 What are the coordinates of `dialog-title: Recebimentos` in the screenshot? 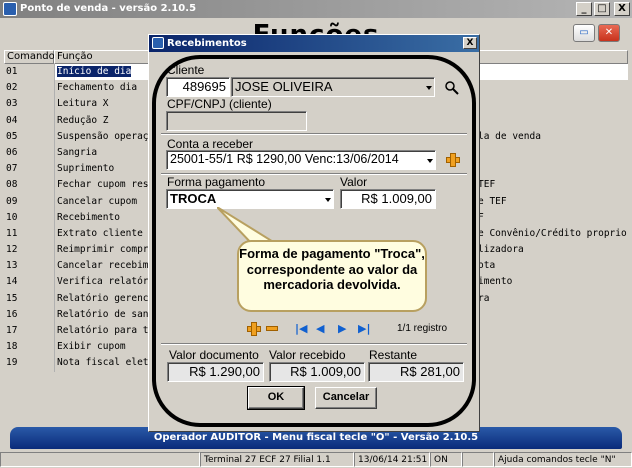 It's located at (207, 43).